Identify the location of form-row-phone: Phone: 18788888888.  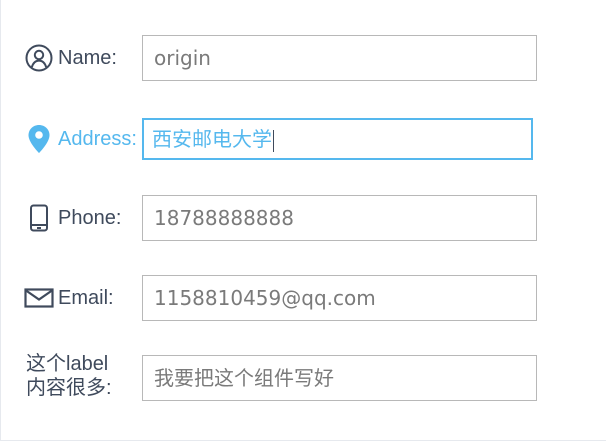
(303, 218).